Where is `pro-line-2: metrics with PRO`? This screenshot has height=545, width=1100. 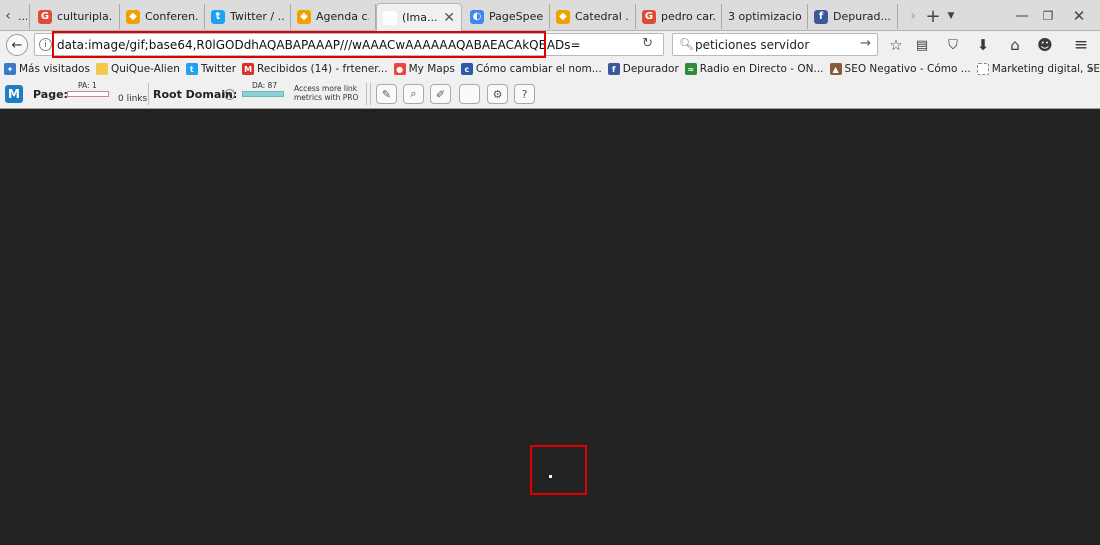 pro-line-2: metrics with PRO is located at coordinates (326, 97).